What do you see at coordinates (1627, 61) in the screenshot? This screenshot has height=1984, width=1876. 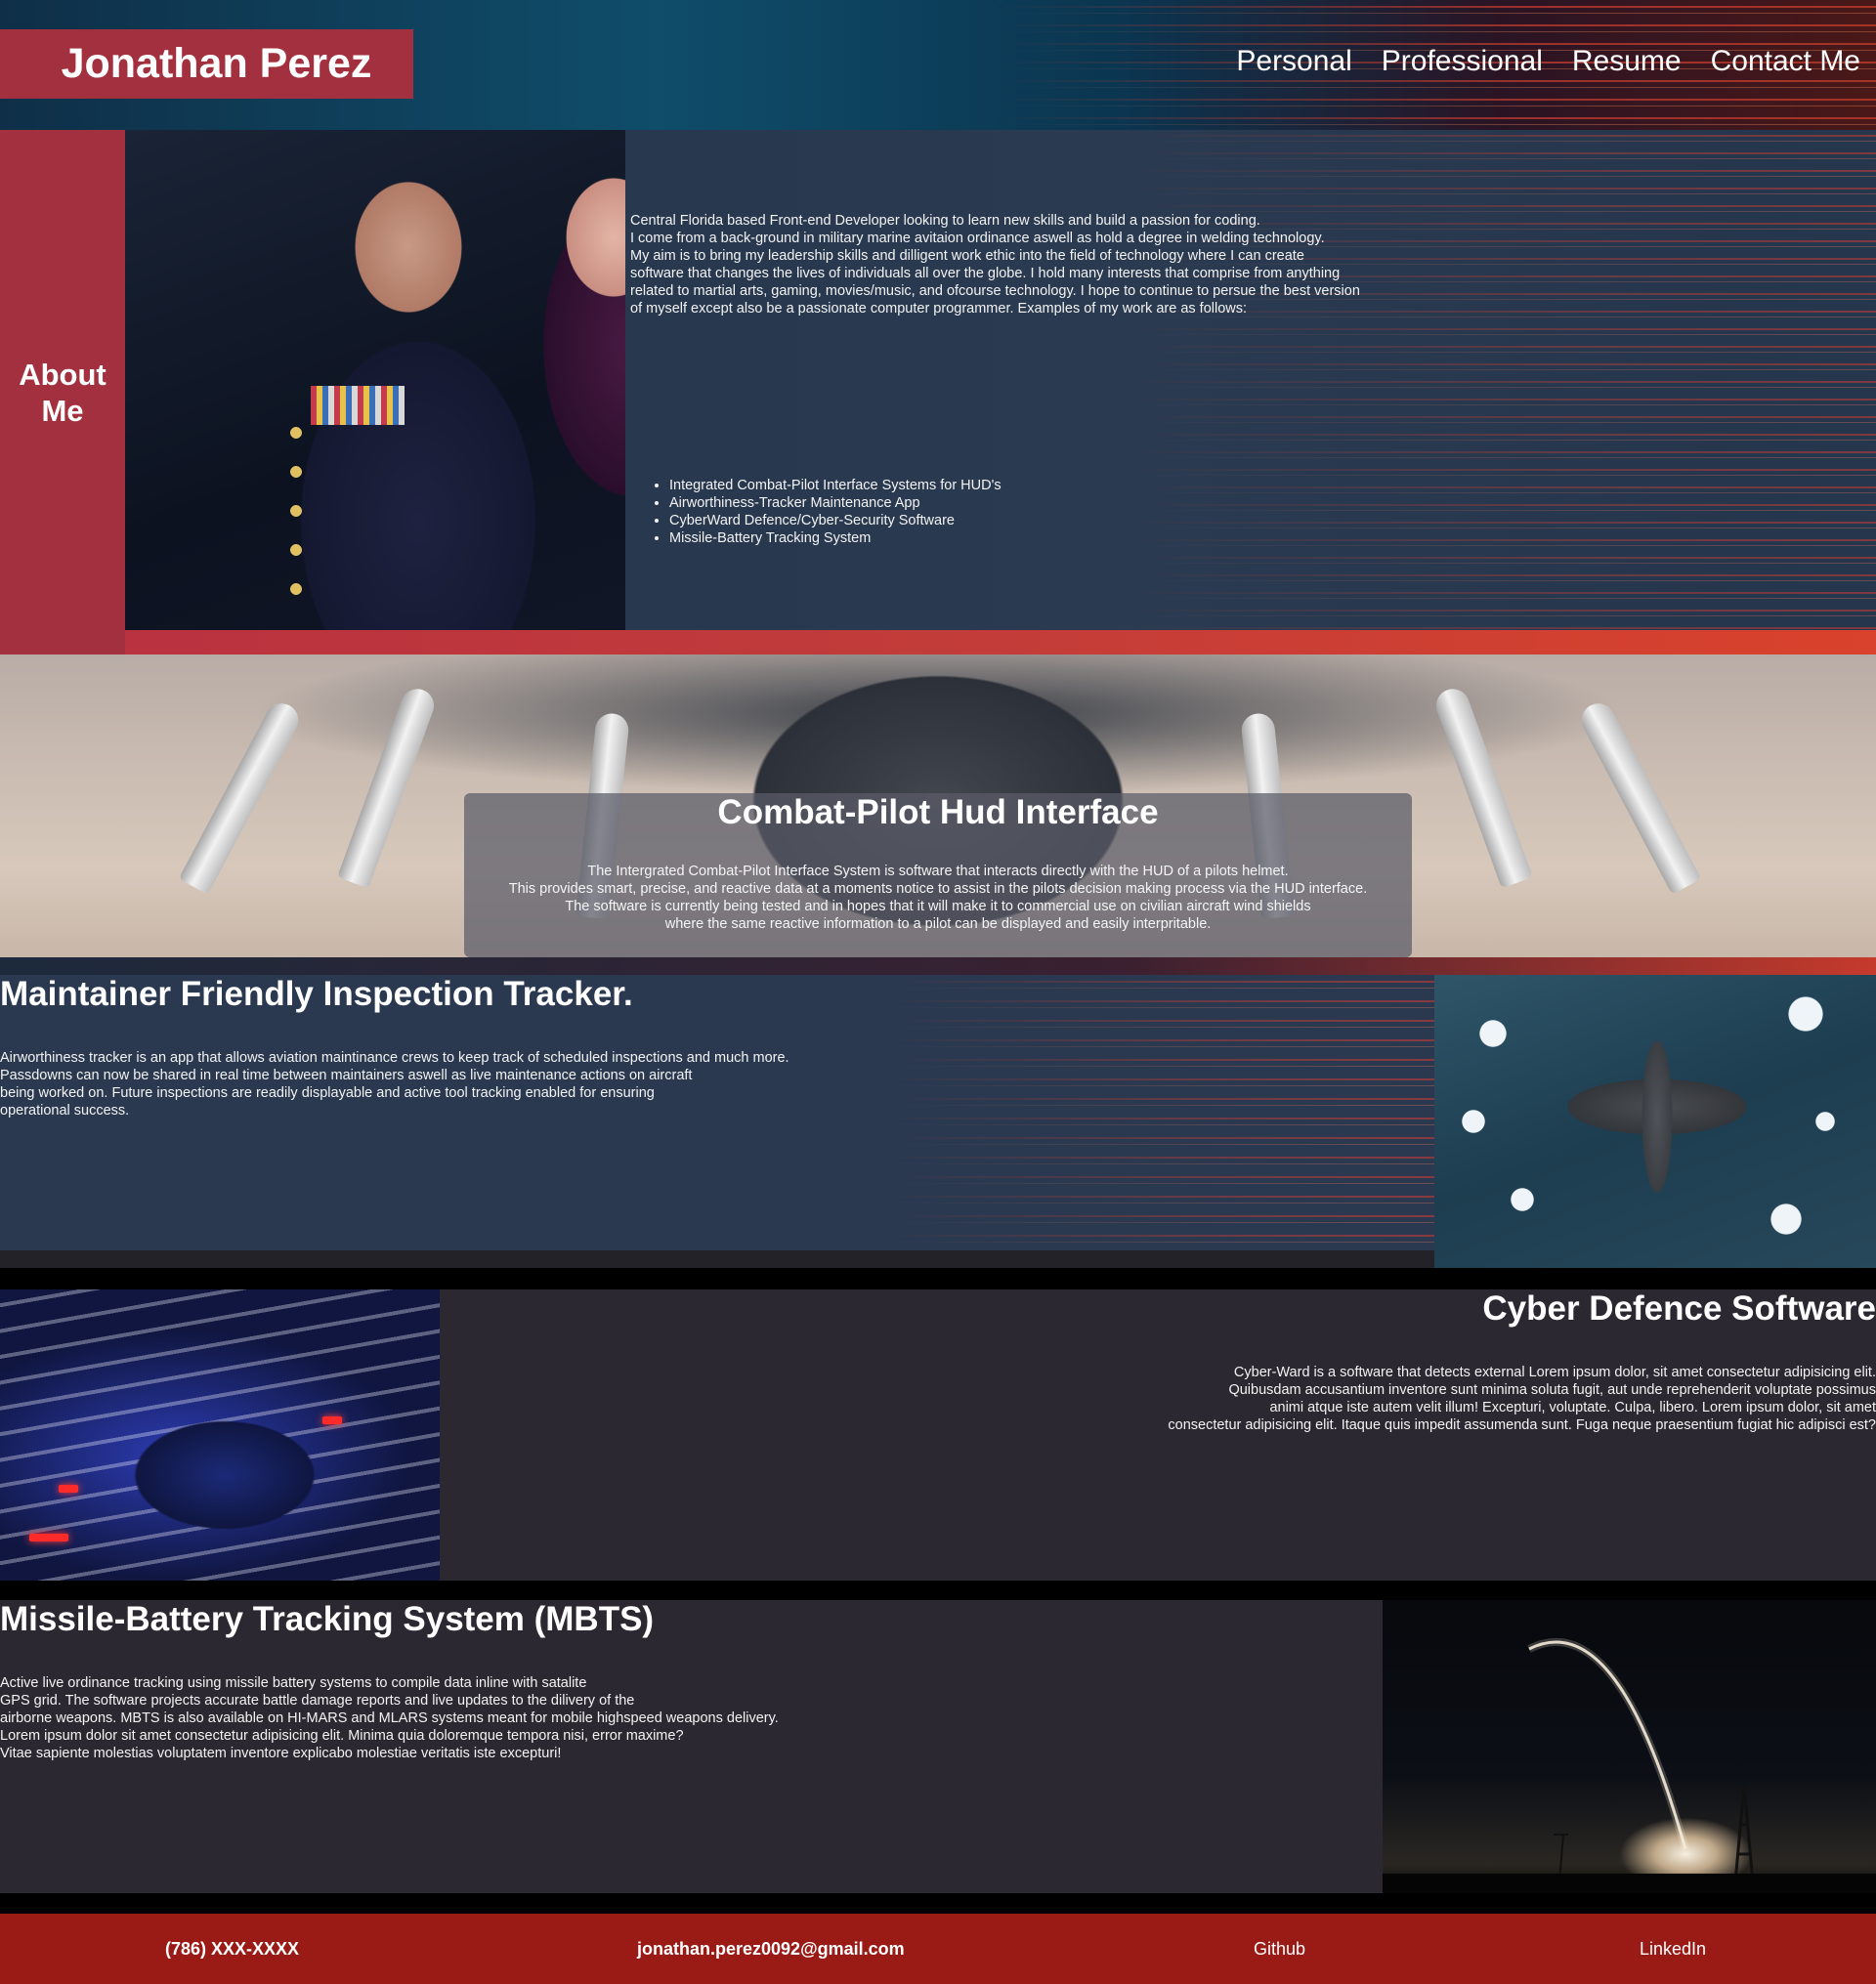 I see `nav-resume: Resume` at bounding box center [1627, 61].